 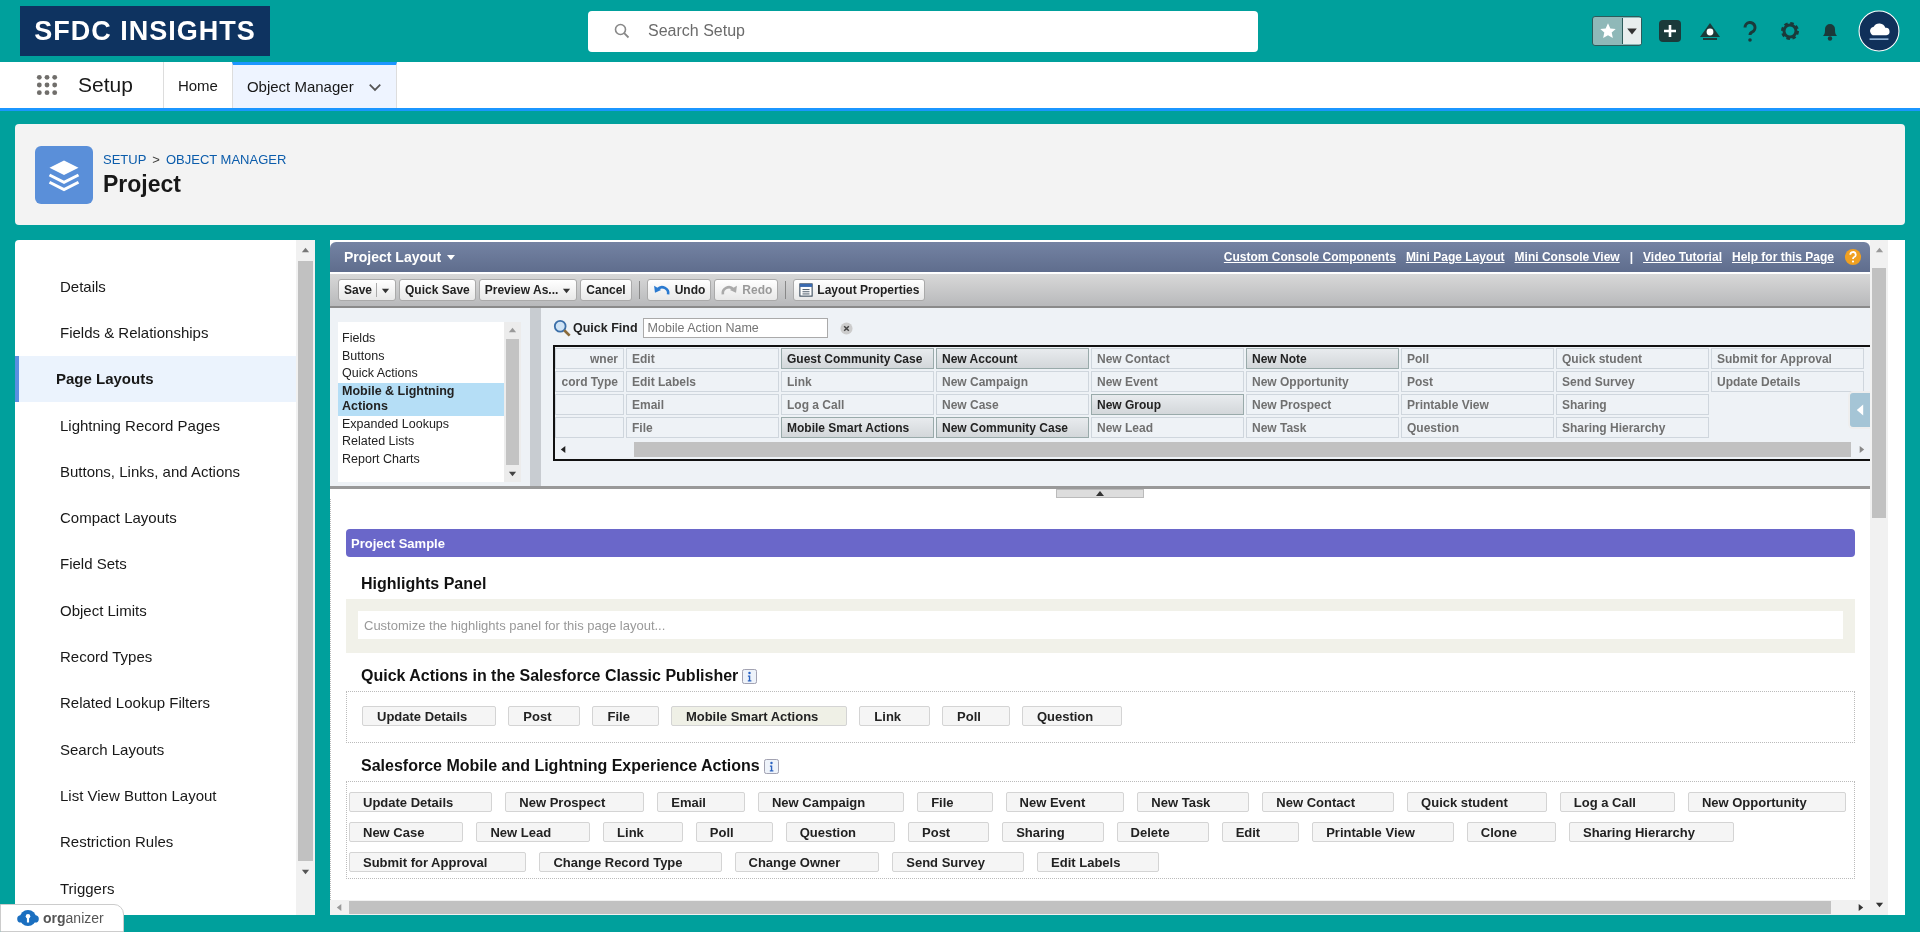 What do you see at coordinates (226, 159) in the screenshot?
I see `breadcrumb-link: OBJECT MANAGER` at bounding box center [226, 159].